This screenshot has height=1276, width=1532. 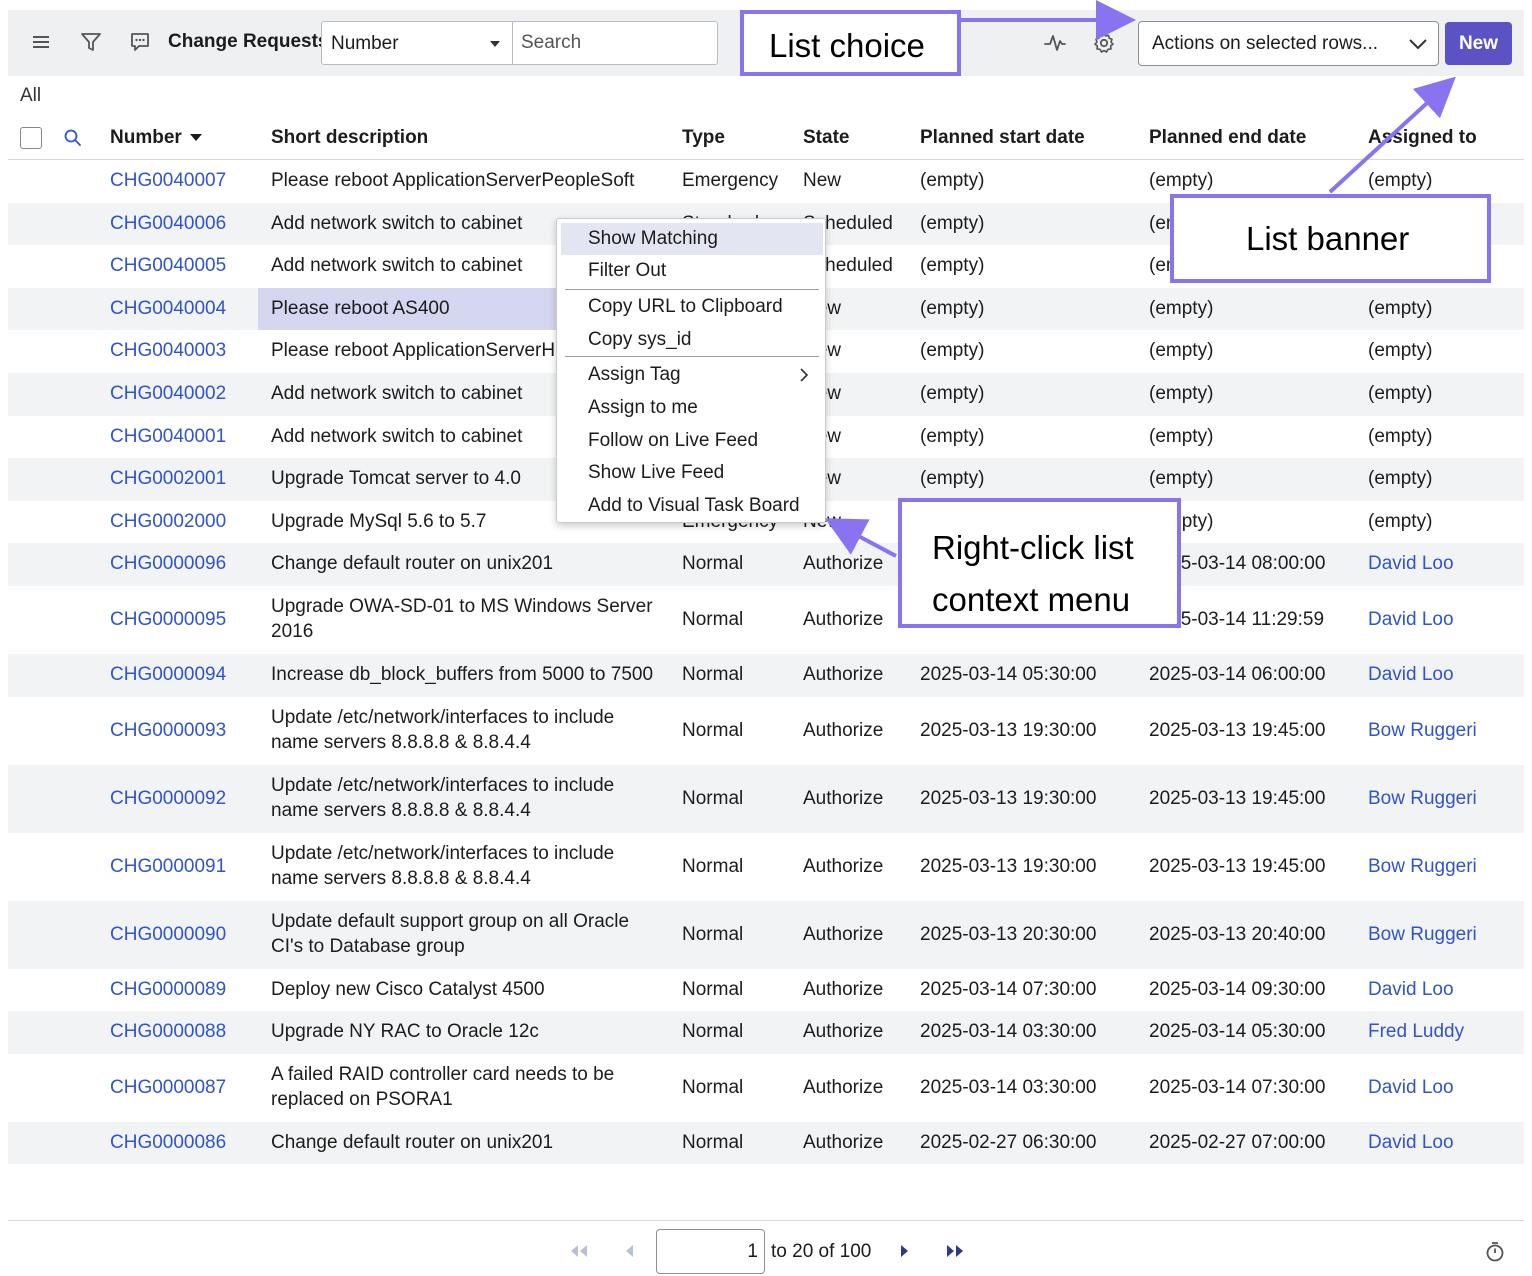 I want to click on planned-start-value: 2025-03-13 19:30:00, so click(x=1008, y=798).